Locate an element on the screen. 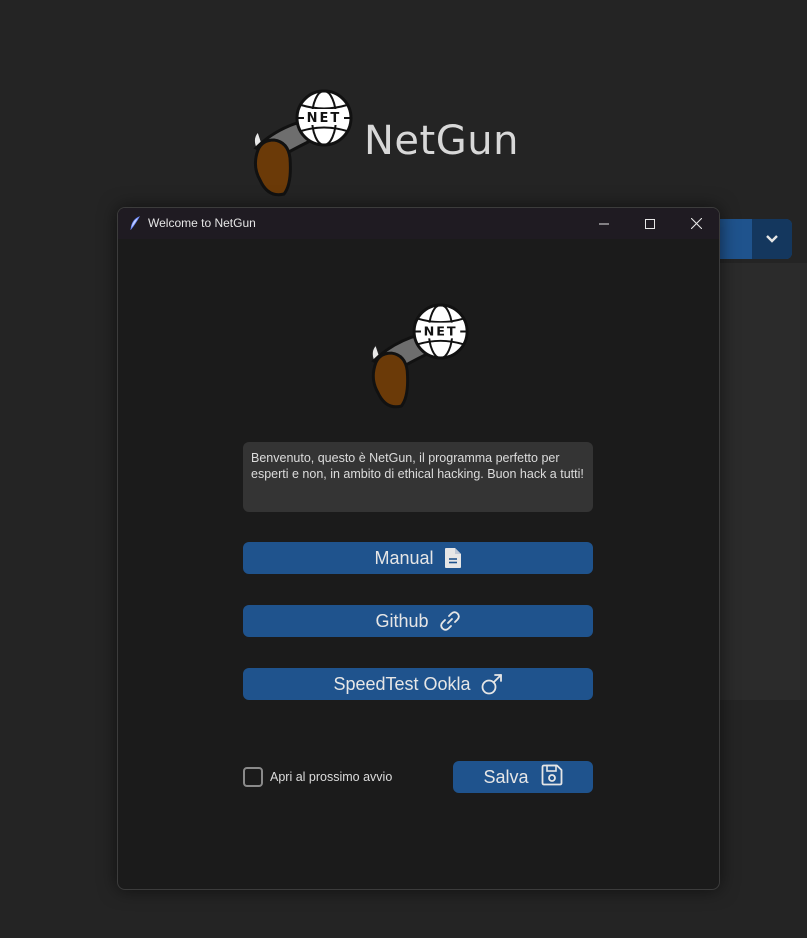 The width and height of the screenshot is (807, 938). open-next-start-checkbox: Apri al prossimo avvio is located at coordinates (317, 777).